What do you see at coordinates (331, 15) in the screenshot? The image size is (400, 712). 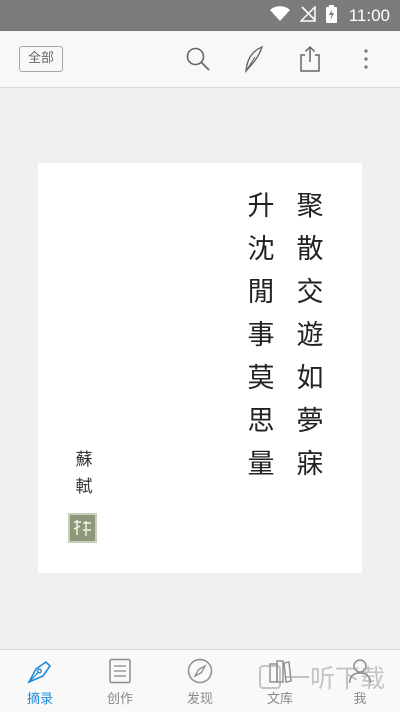 I see `battery-charging-icon` at bounding box center [331, 15].